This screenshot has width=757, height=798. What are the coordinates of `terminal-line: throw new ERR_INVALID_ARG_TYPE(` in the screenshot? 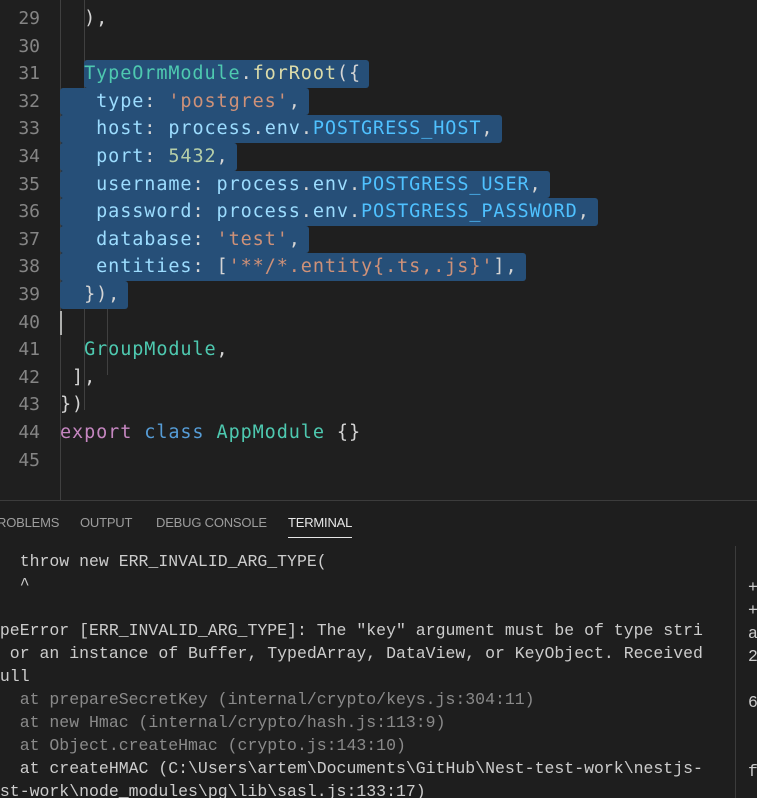 It's located at (163, 561).